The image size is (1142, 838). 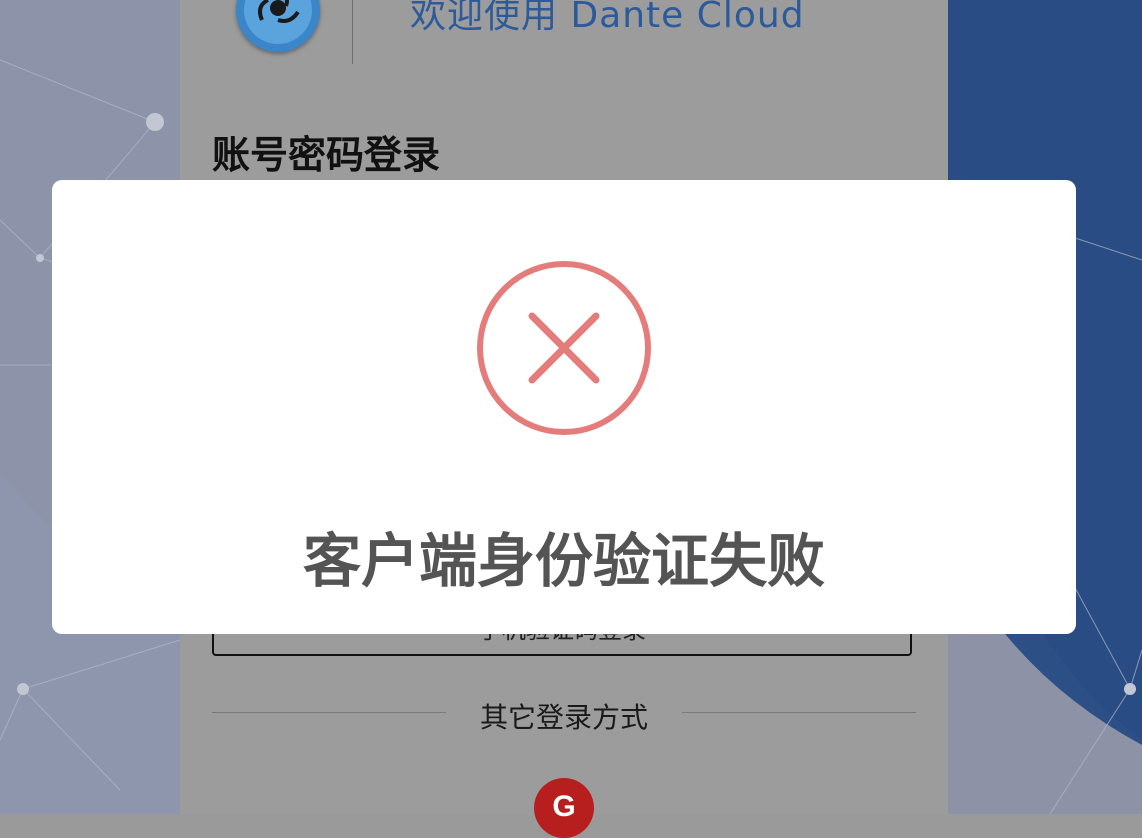 I want to click on error-dialog-title: 客户端身份验证失败, so click(x=563, y=561).